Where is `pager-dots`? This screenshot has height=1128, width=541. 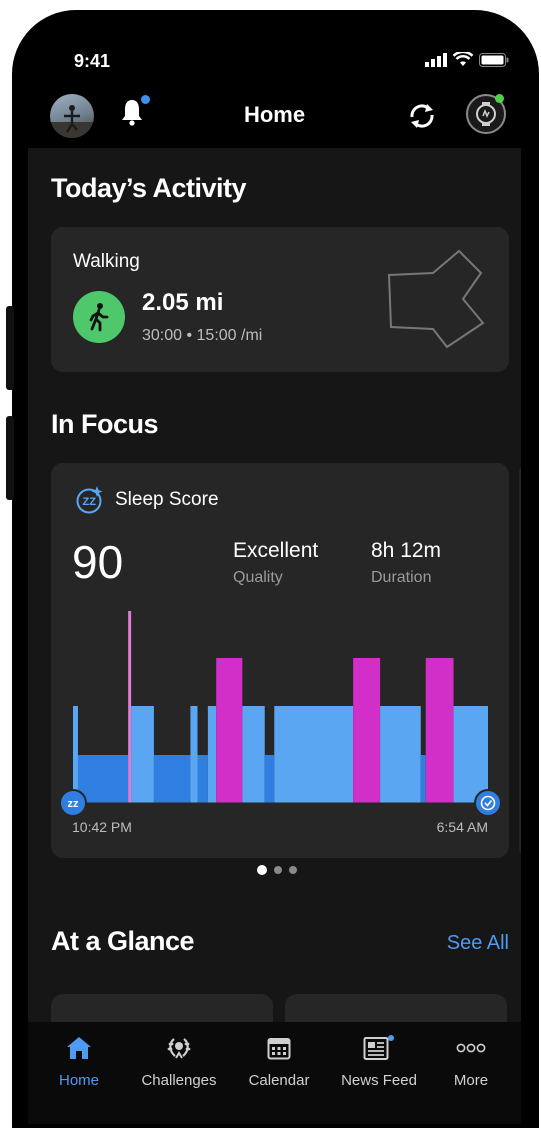
pager-dots is located at coordinates (277, 870).